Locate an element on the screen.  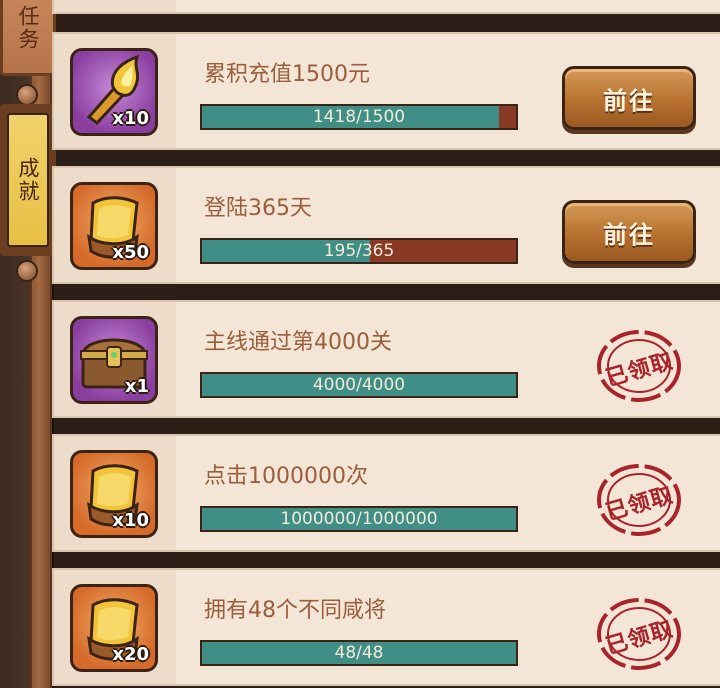
progress-text: 195/365 is located at coordinates (359, 251).